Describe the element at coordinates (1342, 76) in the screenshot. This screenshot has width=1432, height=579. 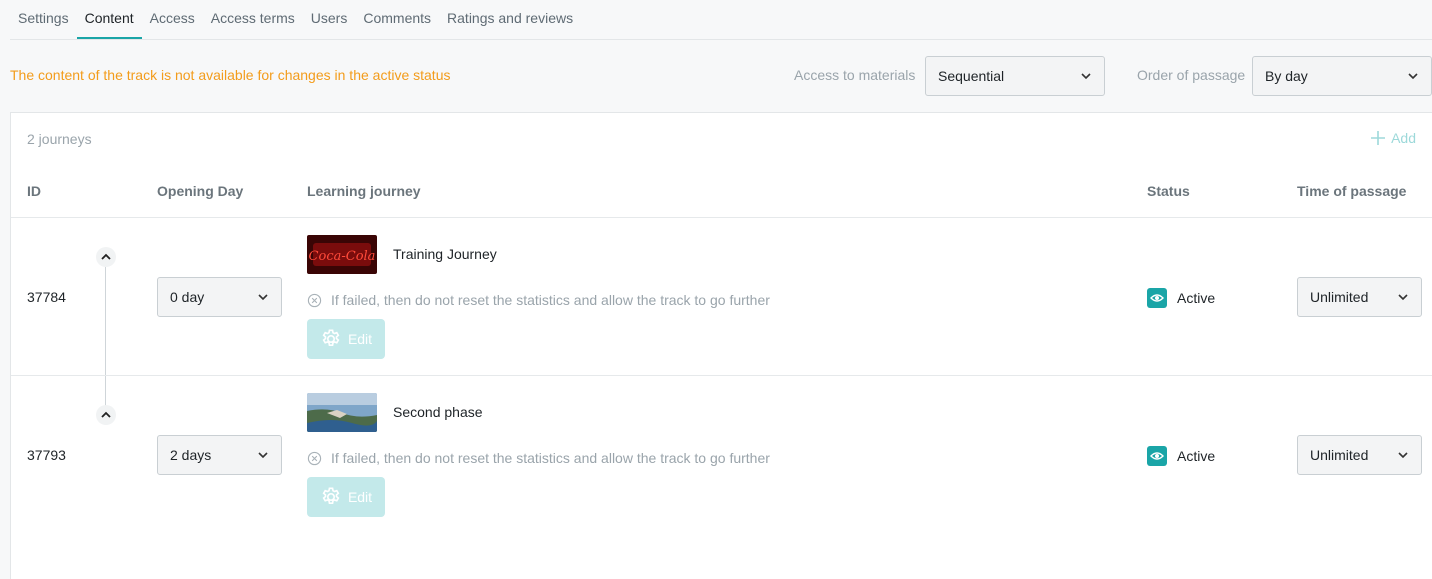
I see `order-passage-select: By day` at that location.